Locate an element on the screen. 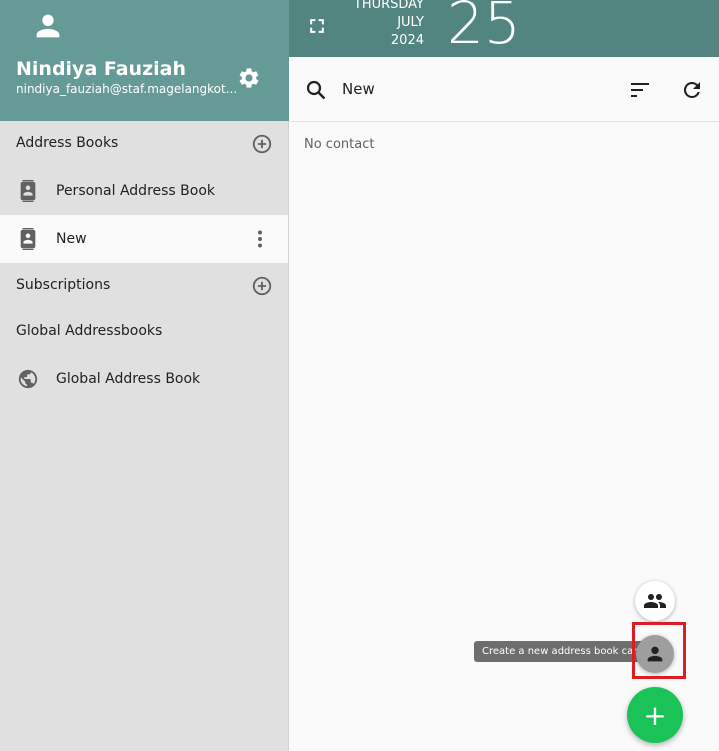  search-icon is located at coordinates (316, 90).